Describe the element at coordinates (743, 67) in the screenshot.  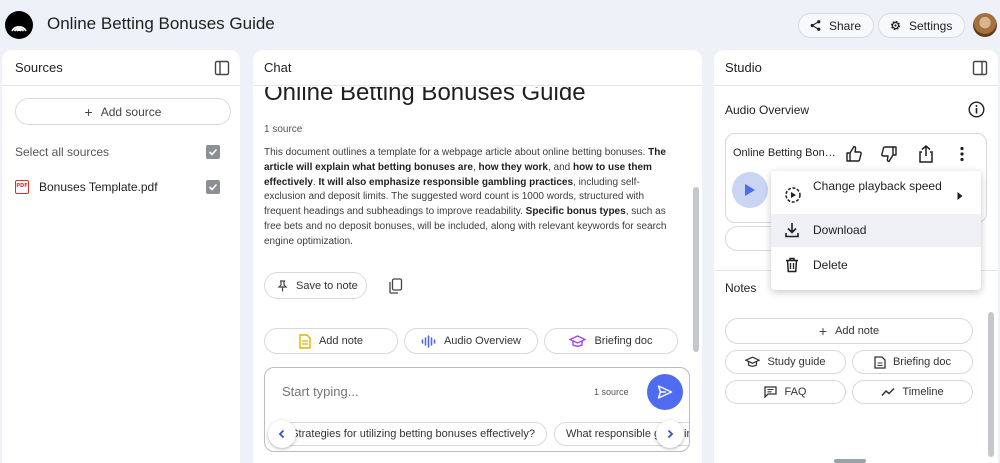
I see `studio-title: Studio` at that location.